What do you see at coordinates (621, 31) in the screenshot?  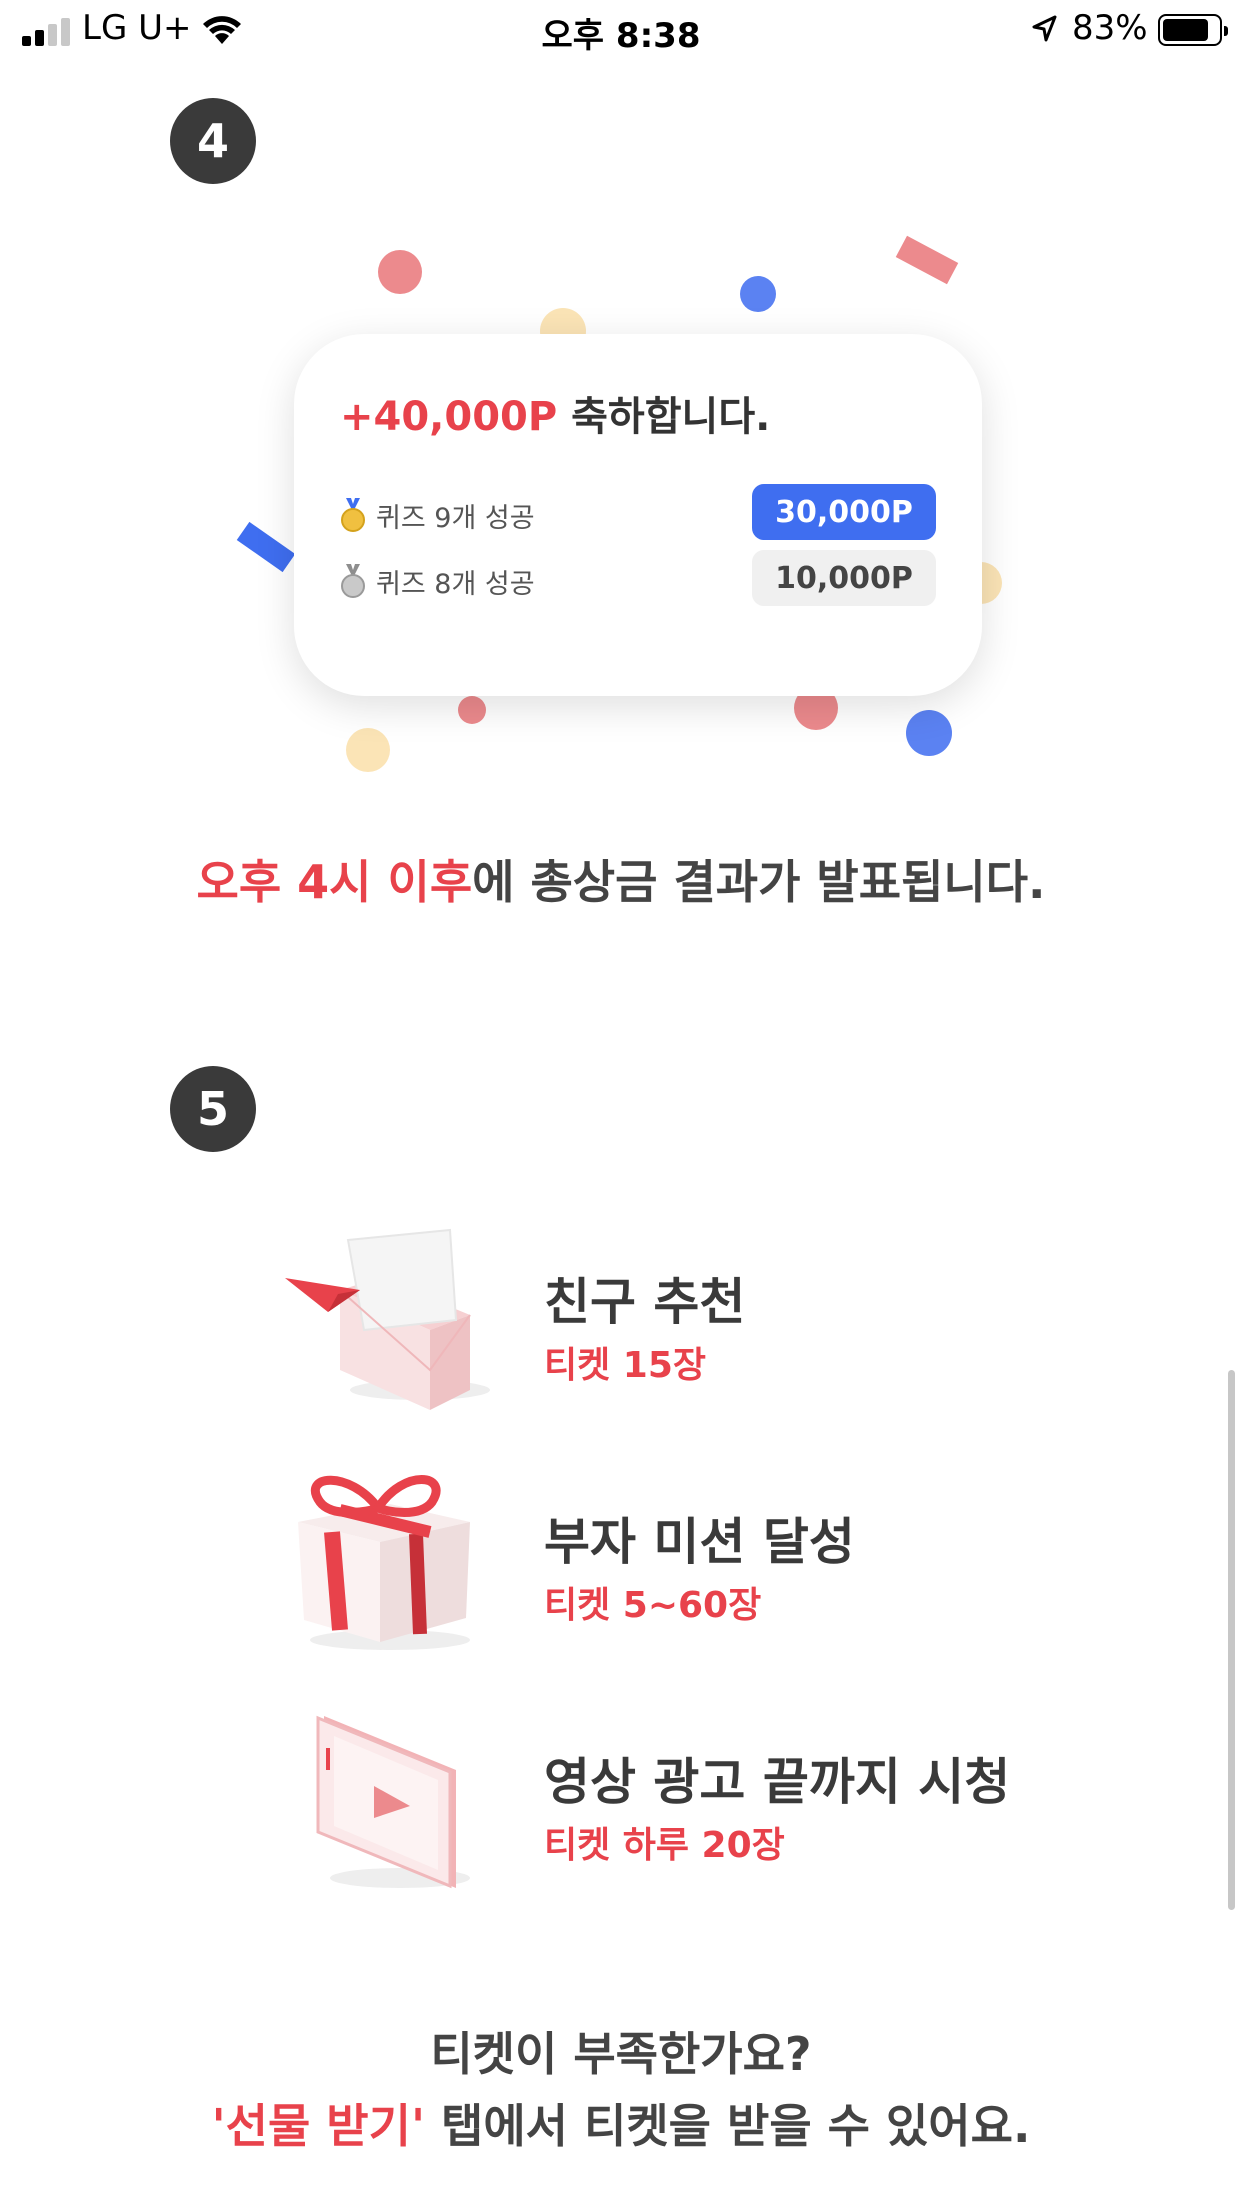 I see `status-bar: LG U+ 오후 8:38 83%` at bounding box center [621, 31].